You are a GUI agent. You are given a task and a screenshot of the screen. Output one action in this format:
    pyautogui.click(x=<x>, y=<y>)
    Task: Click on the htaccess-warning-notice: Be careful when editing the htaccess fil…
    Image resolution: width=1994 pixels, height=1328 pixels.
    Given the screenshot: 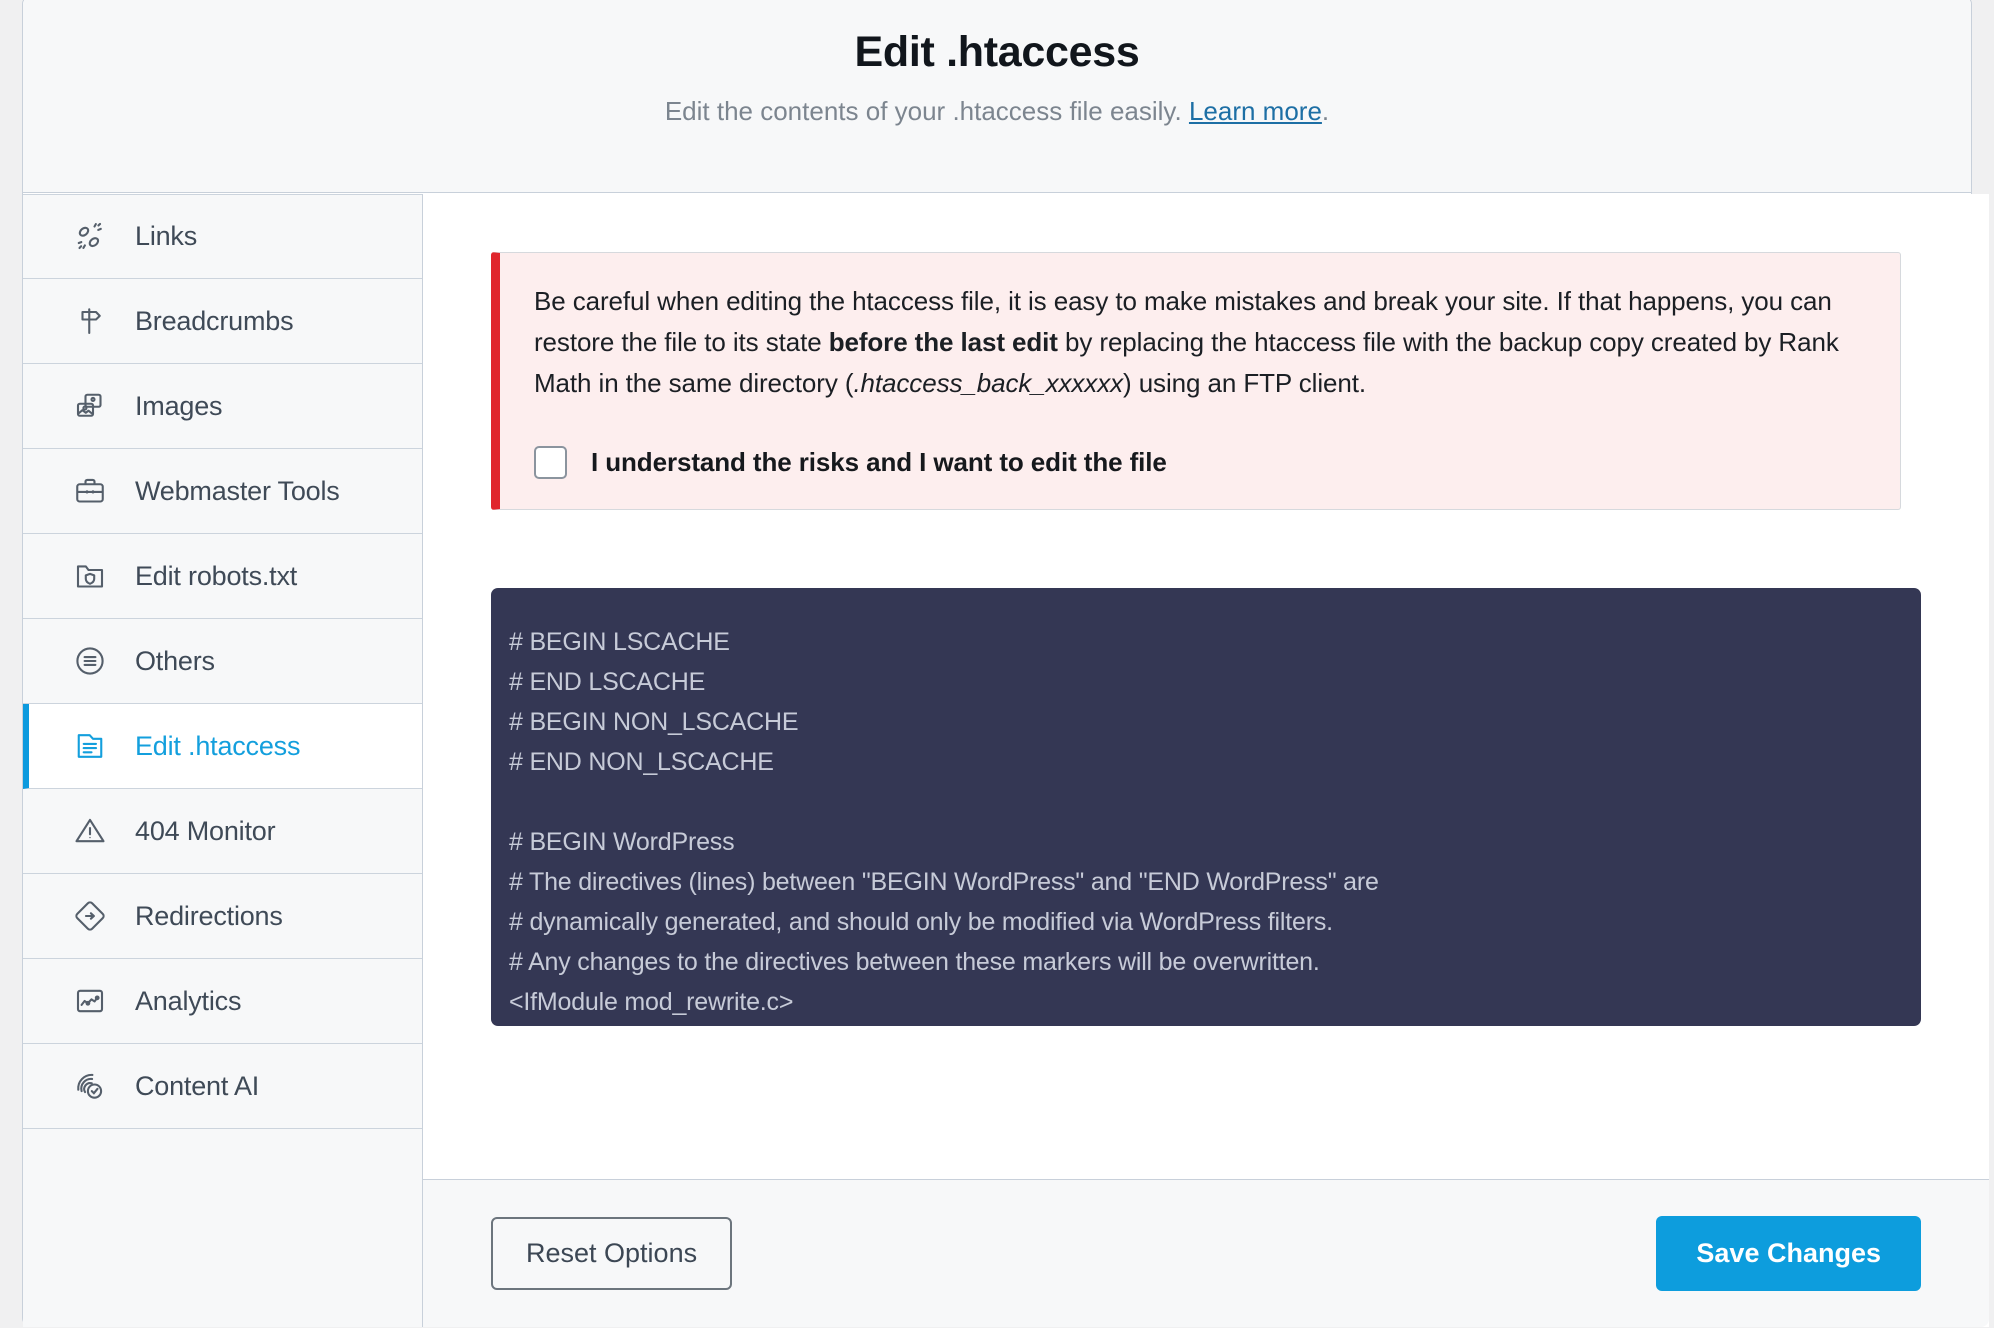 What is the action you would take?
    pyautogui.click(x=1196, y=381)
    